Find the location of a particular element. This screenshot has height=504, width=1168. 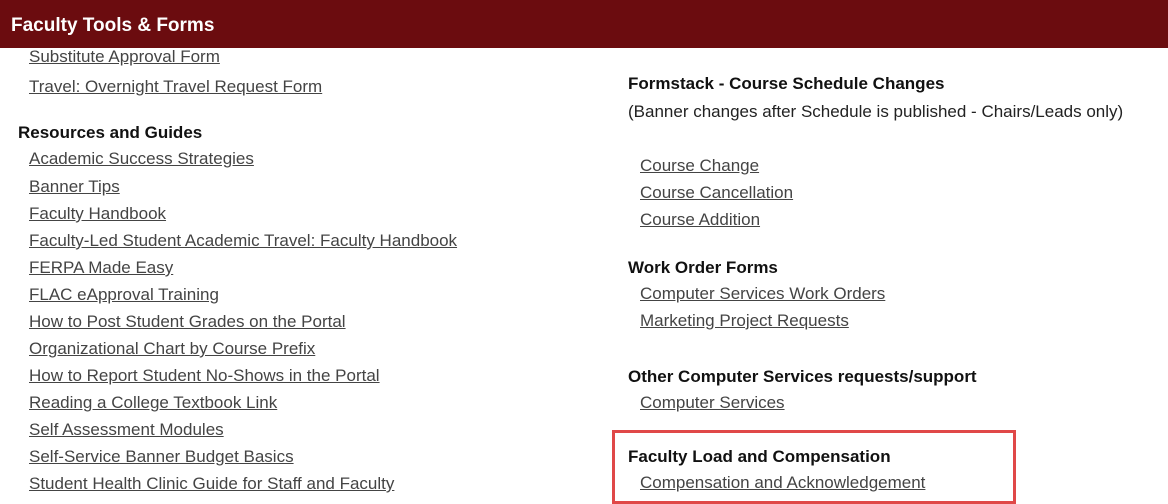

compensation-acknowledgement-link: Compensation and Acknowledgement is located at coordinates (782, 483).